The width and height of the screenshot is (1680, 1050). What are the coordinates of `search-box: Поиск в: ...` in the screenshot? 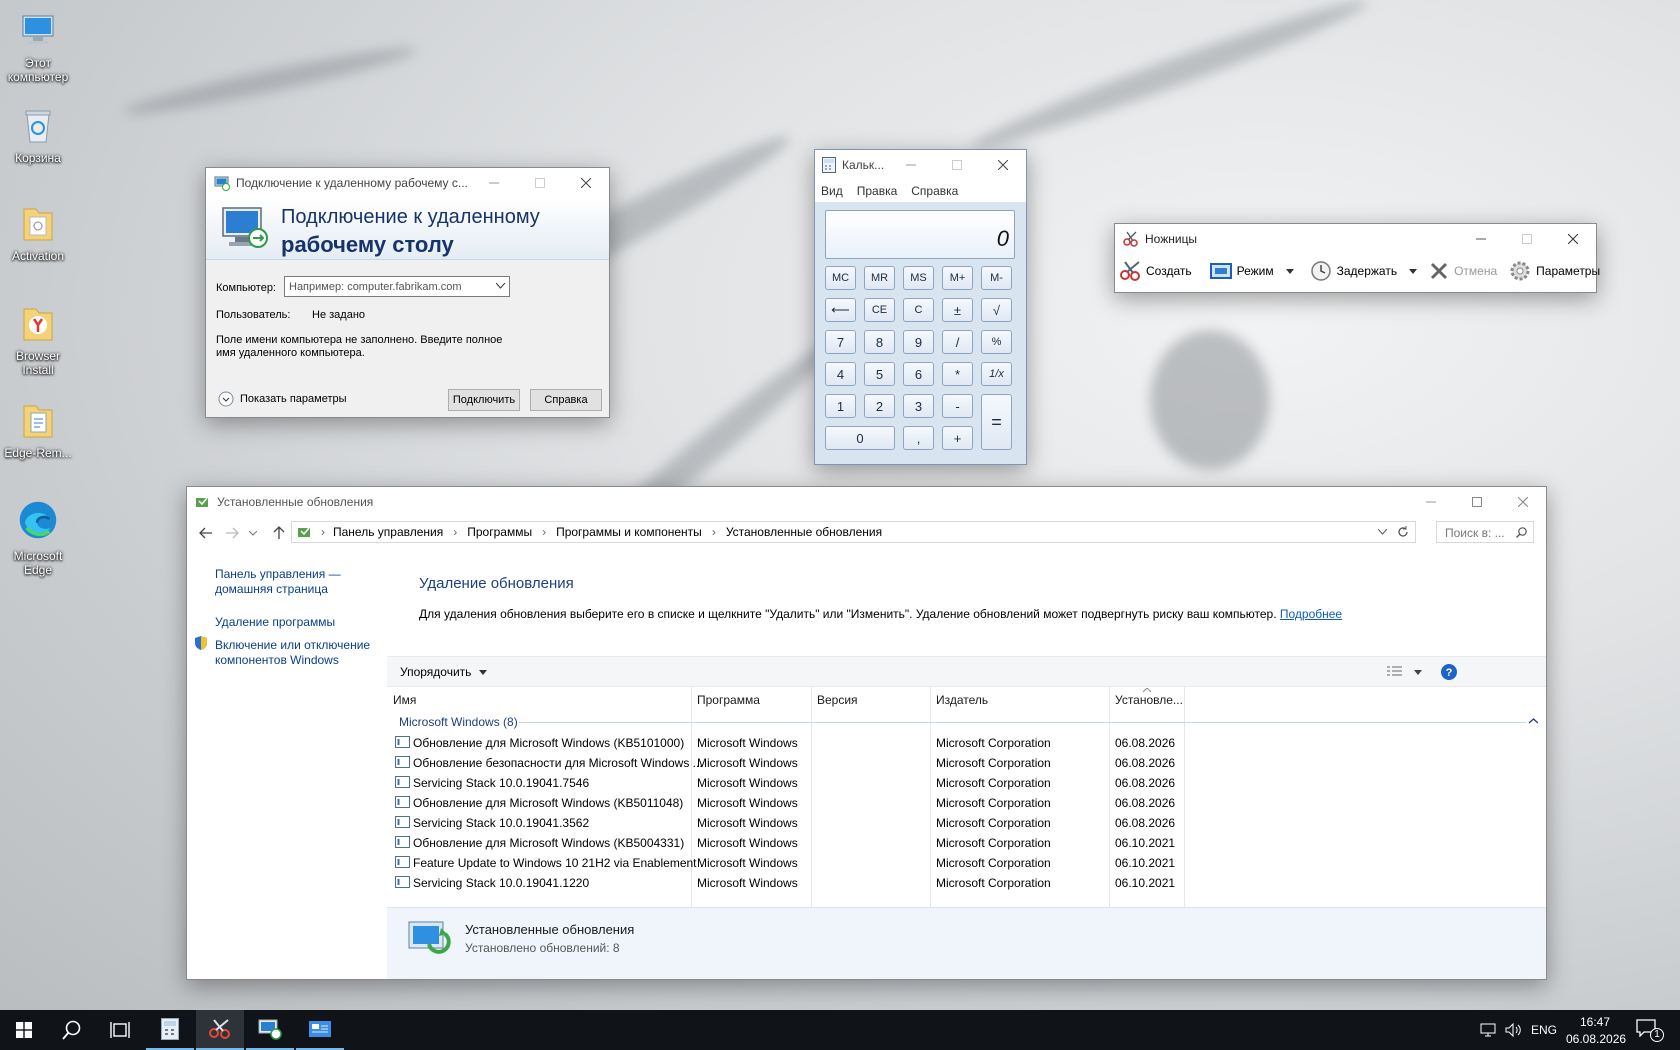 It's located at (1485, 532).